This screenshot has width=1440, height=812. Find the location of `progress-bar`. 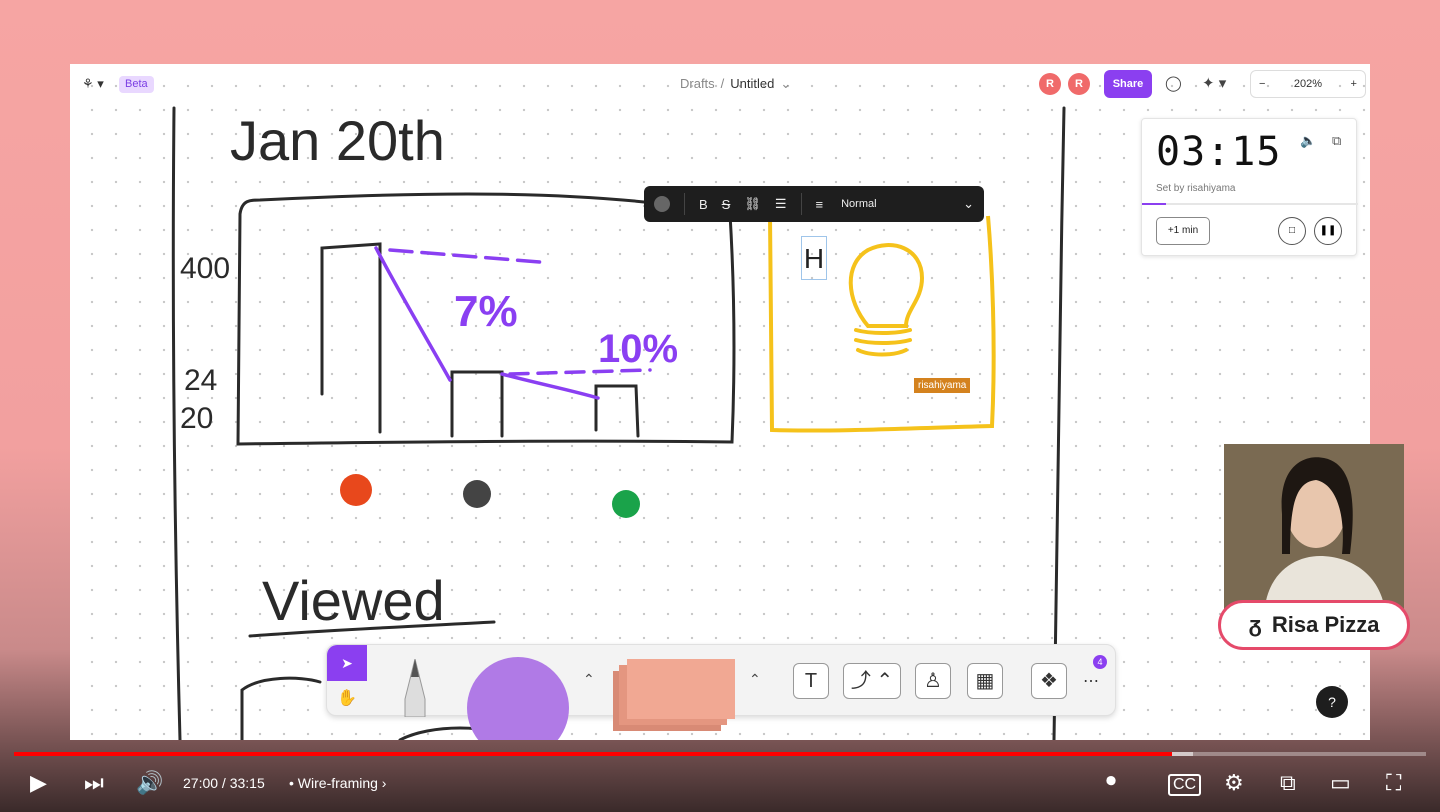

progress-bar is located at coordinates (720, 754).